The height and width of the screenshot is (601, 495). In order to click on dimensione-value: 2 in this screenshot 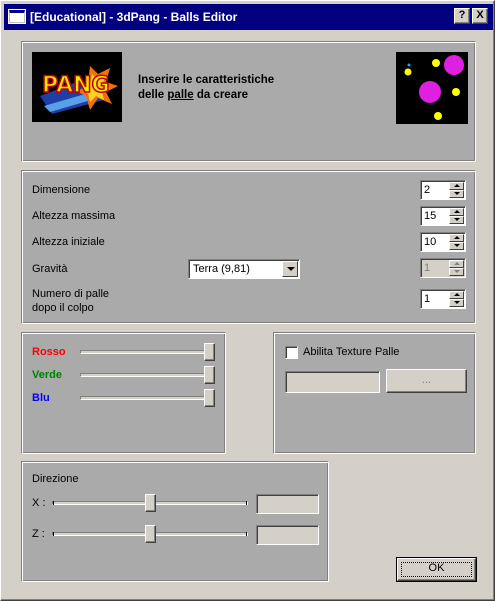, I will do `click(427, 190)`.